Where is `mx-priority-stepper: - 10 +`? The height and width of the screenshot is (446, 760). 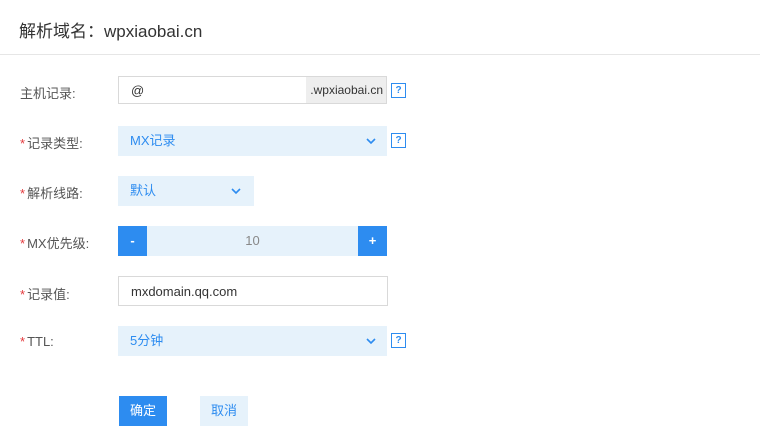 mx-priority-stepper: - 10 + is located at coordinates (252, 241).